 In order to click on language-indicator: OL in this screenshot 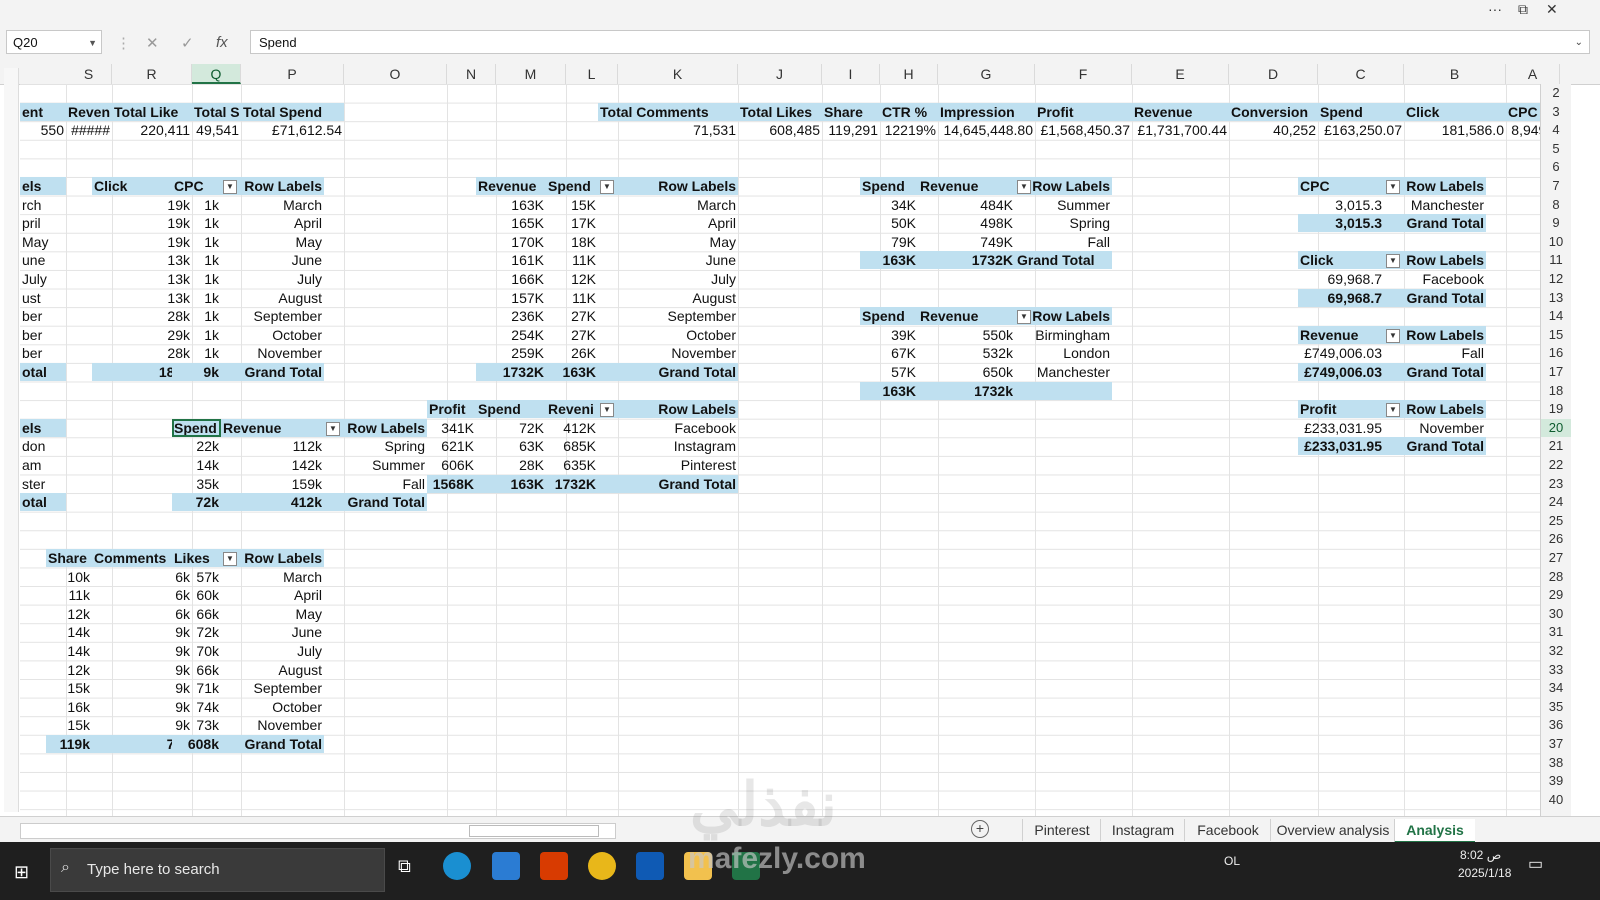, I will do `click(1232, 861)`.